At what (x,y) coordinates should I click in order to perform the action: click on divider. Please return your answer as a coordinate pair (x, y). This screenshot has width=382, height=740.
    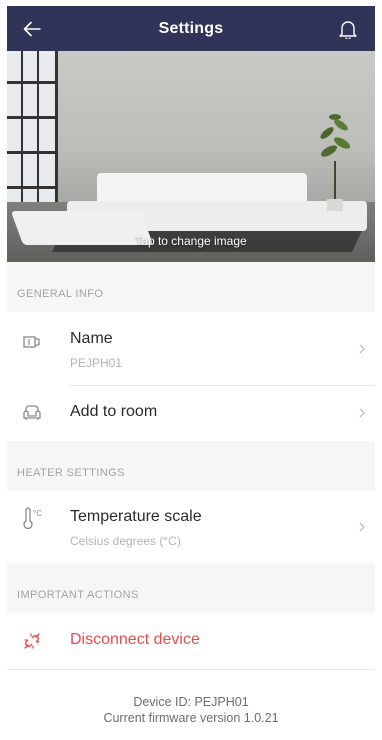
    Looking at the image, I should click on (191, 669).